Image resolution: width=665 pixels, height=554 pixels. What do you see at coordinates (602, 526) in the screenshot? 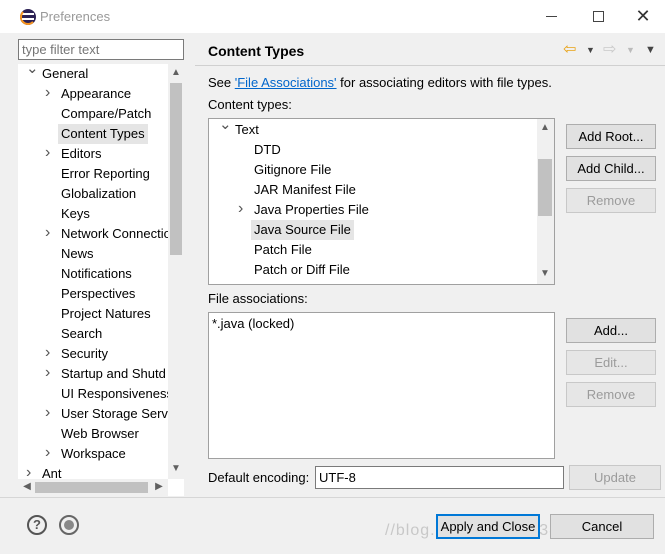
I see `cancel-button: Cancel` at bounding box center [602, 526].